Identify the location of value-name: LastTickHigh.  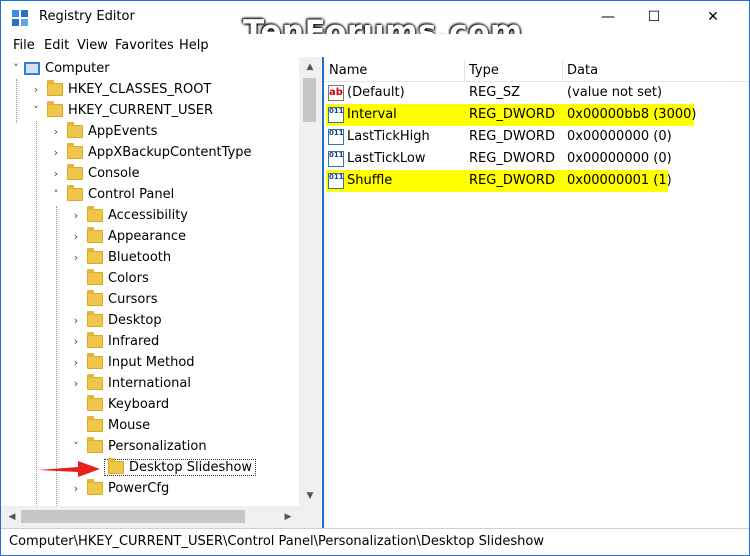
(388, 136).